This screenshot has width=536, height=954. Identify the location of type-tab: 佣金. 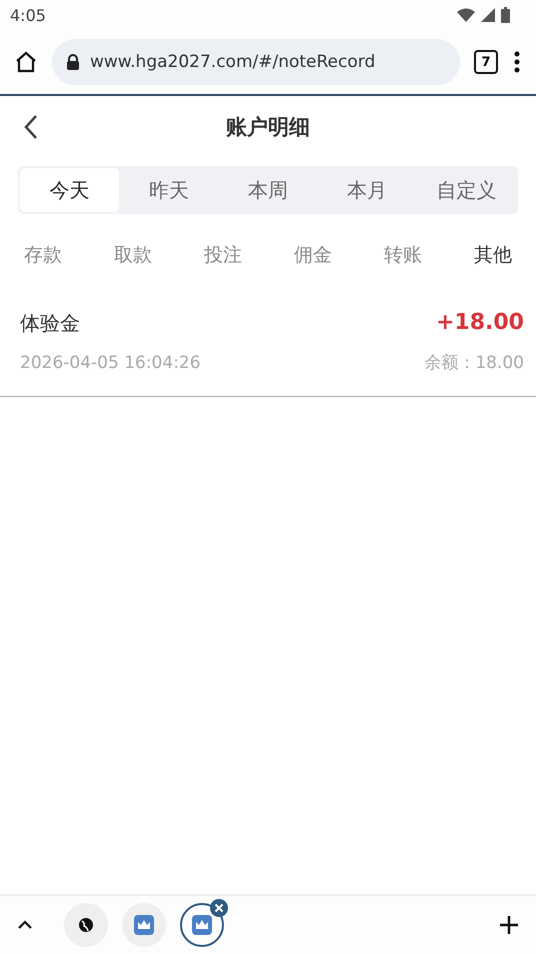
(313, 255).